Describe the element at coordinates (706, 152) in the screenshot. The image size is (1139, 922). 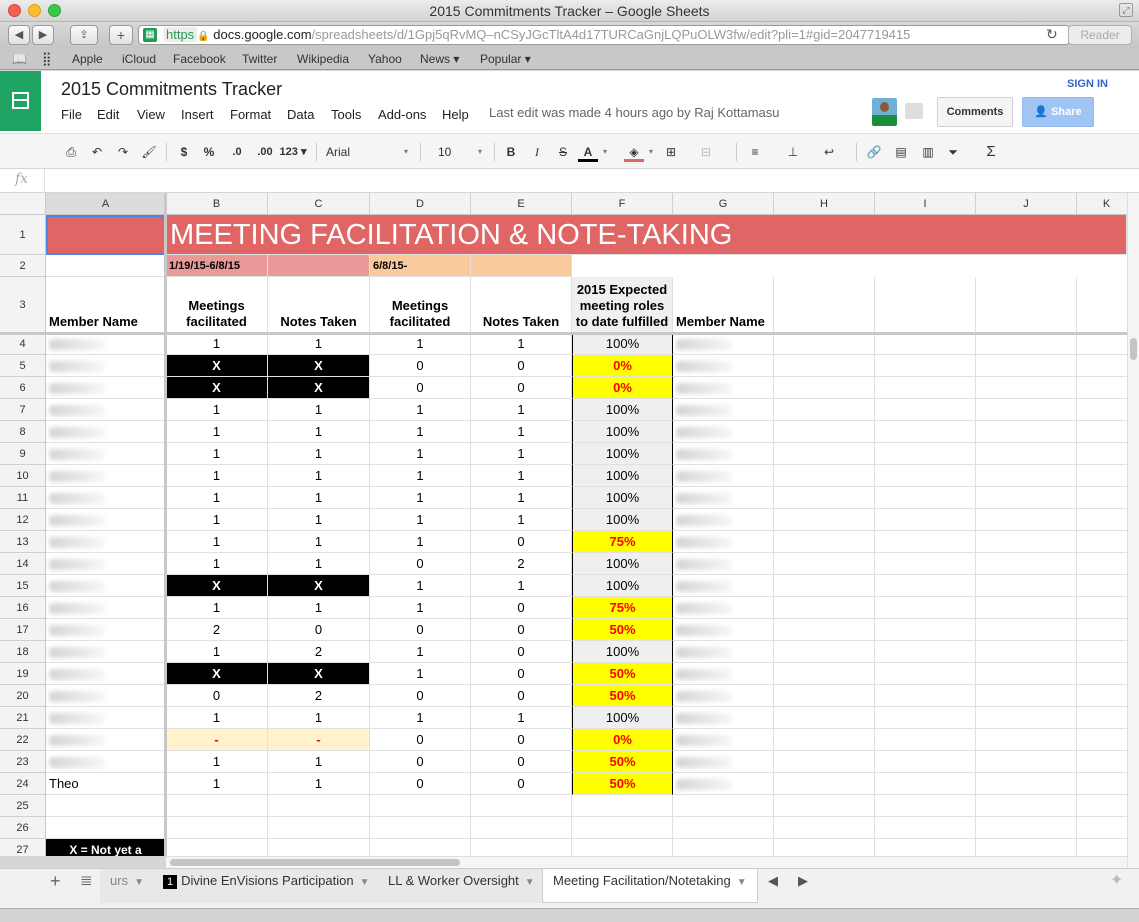
I see `merge-cells-icon: ⊟` at that location.